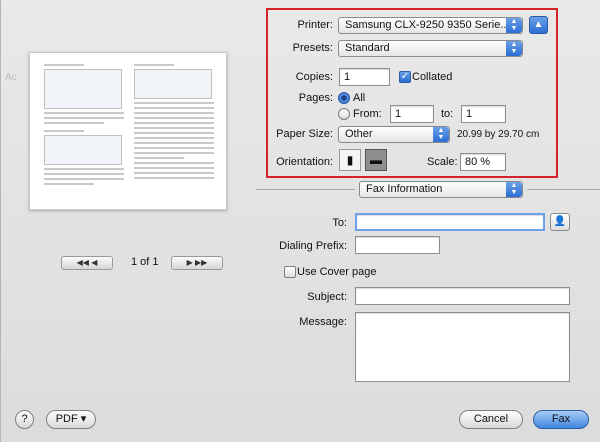  I want to click on pages-all-label: All, so click(359, 98).